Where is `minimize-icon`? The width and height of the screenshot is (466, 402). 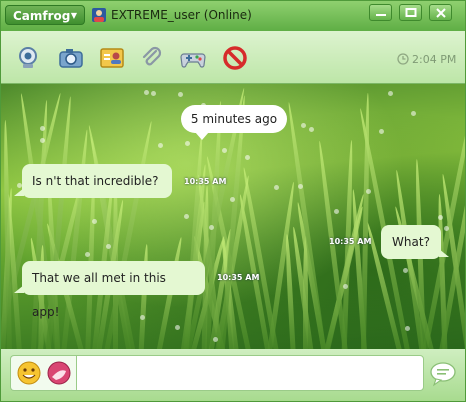 minimize-icon is located at coordinates (381, 15).